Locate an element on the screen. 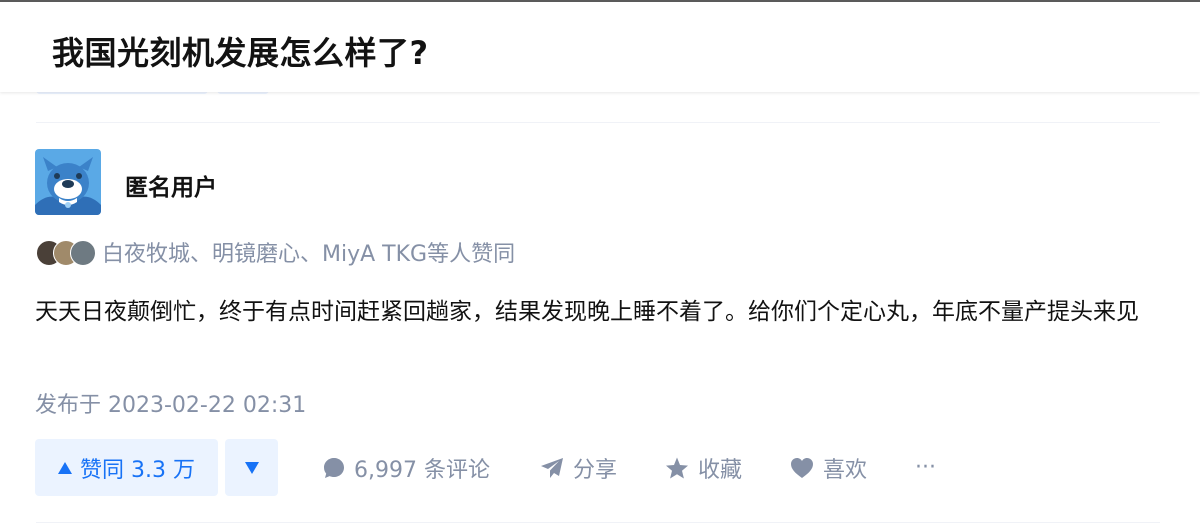 The image size is (1200, 527). action-bar: 赞同 3.3 万 6,997 条评论 分享 收藏 喜欢 ··· is located at coordinates (597, 467).